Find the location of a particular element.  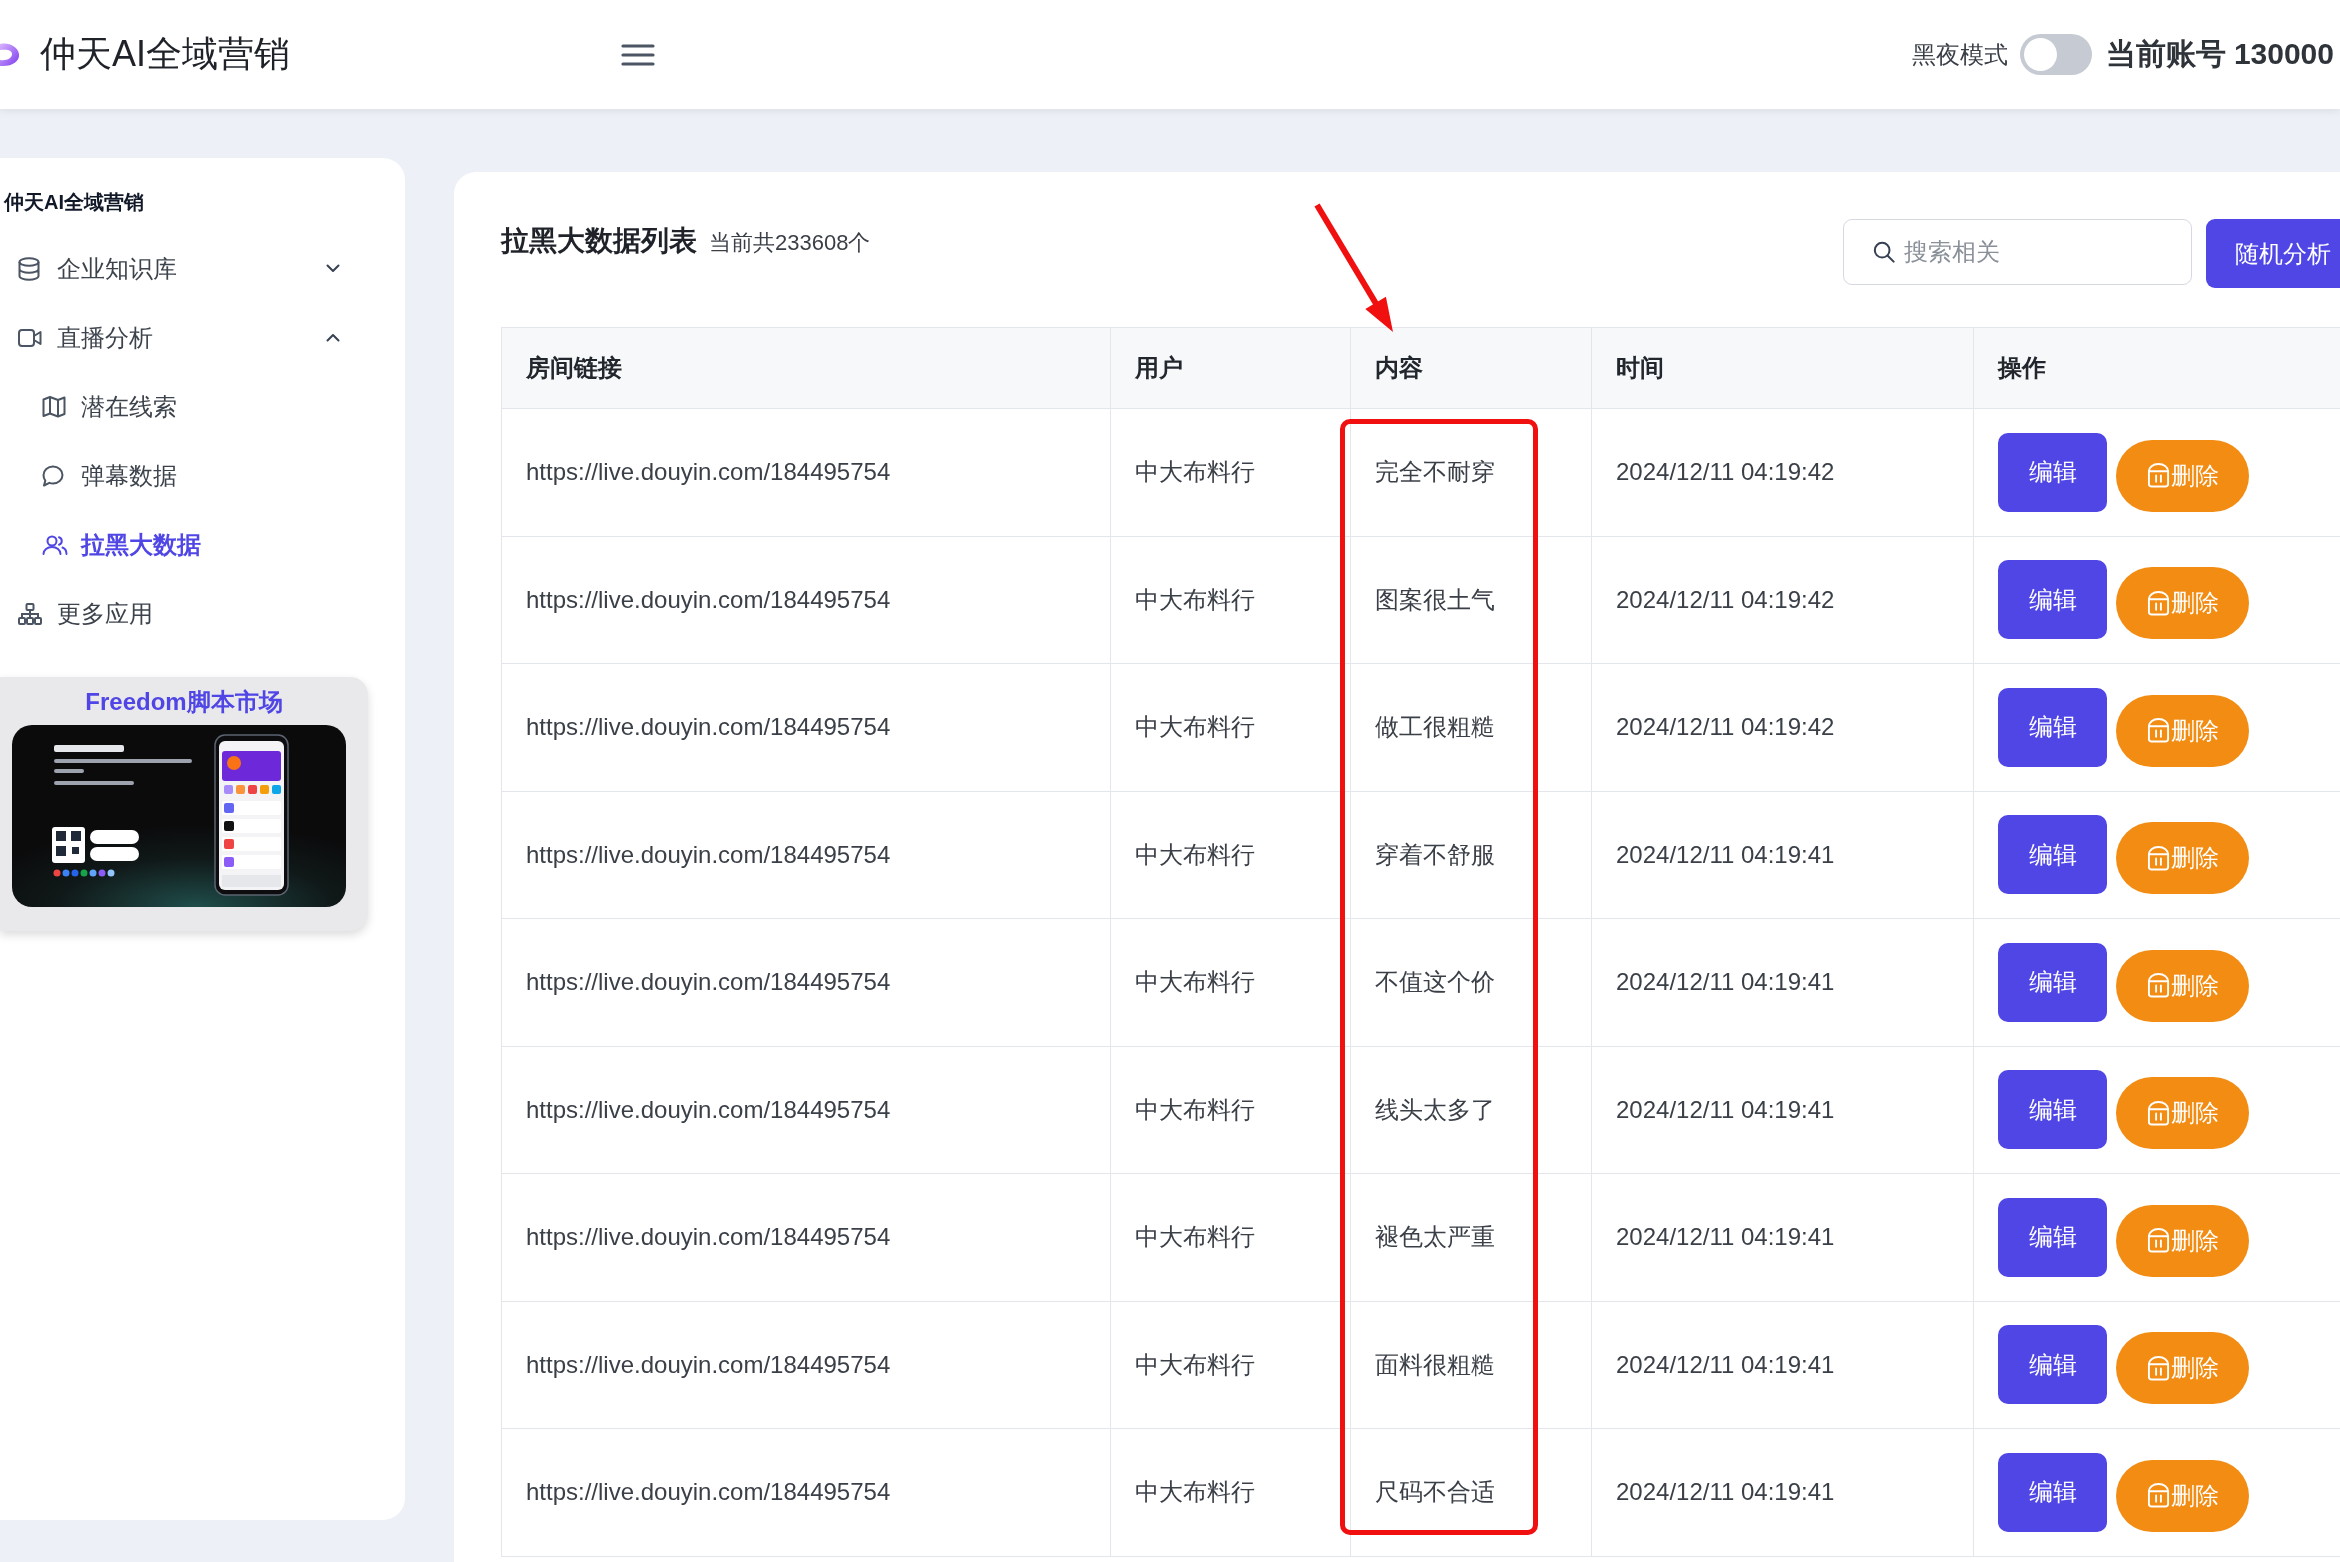

submenu-item: 弹幕数据 is located at coordinates (202, 475).